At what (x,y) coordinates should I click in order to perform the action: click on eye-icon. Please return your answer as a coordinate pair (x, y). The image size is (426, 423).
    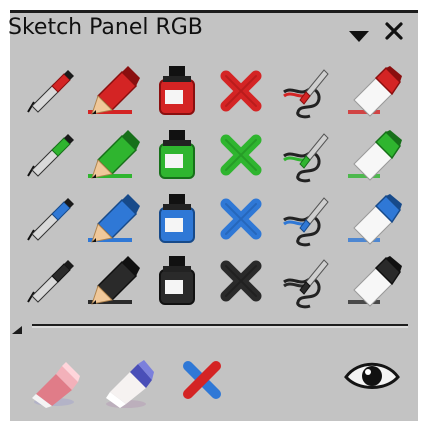
    Looking at the image, I should click on (372, 376).